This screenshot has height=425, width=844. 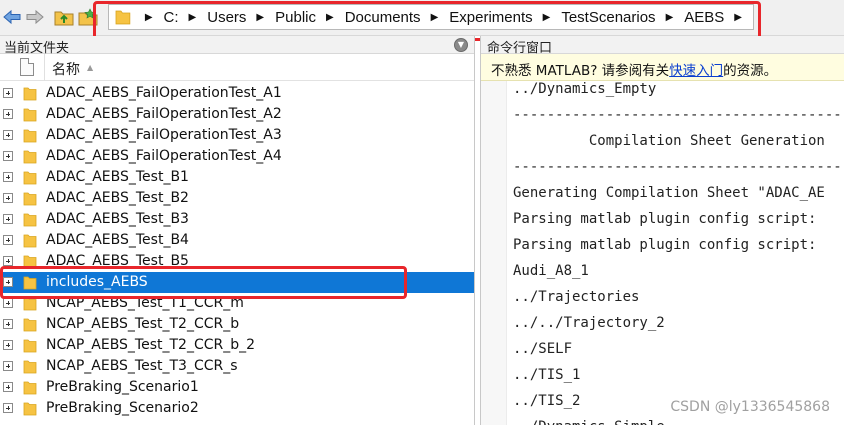 I want to click on folder-list-item: ADAC_AEBS_Test_B4, so click(x=237, y=240).